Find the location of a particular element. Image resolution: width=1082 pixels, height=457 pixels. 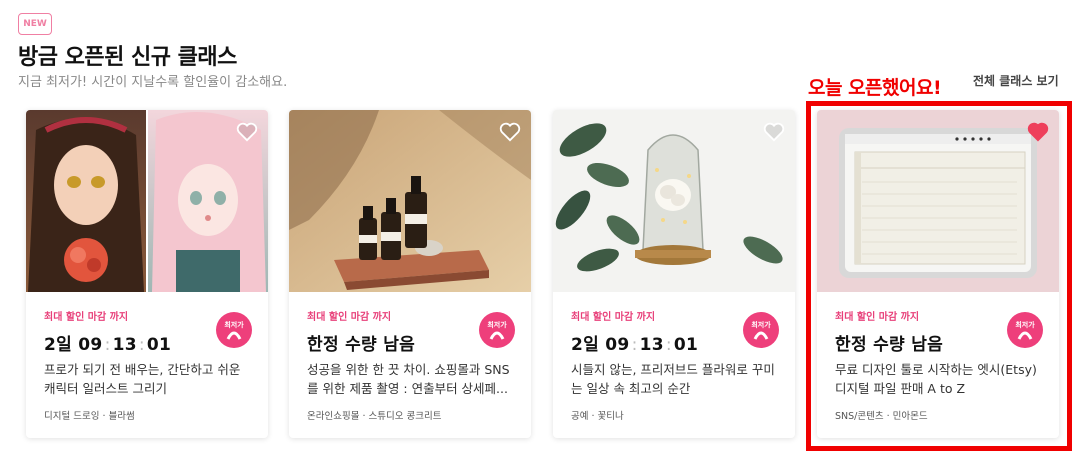

section-subtitle: 지금 최저가! 시간이 지날수록 할인율이 감소해요. is located at coordinates (153, 82).